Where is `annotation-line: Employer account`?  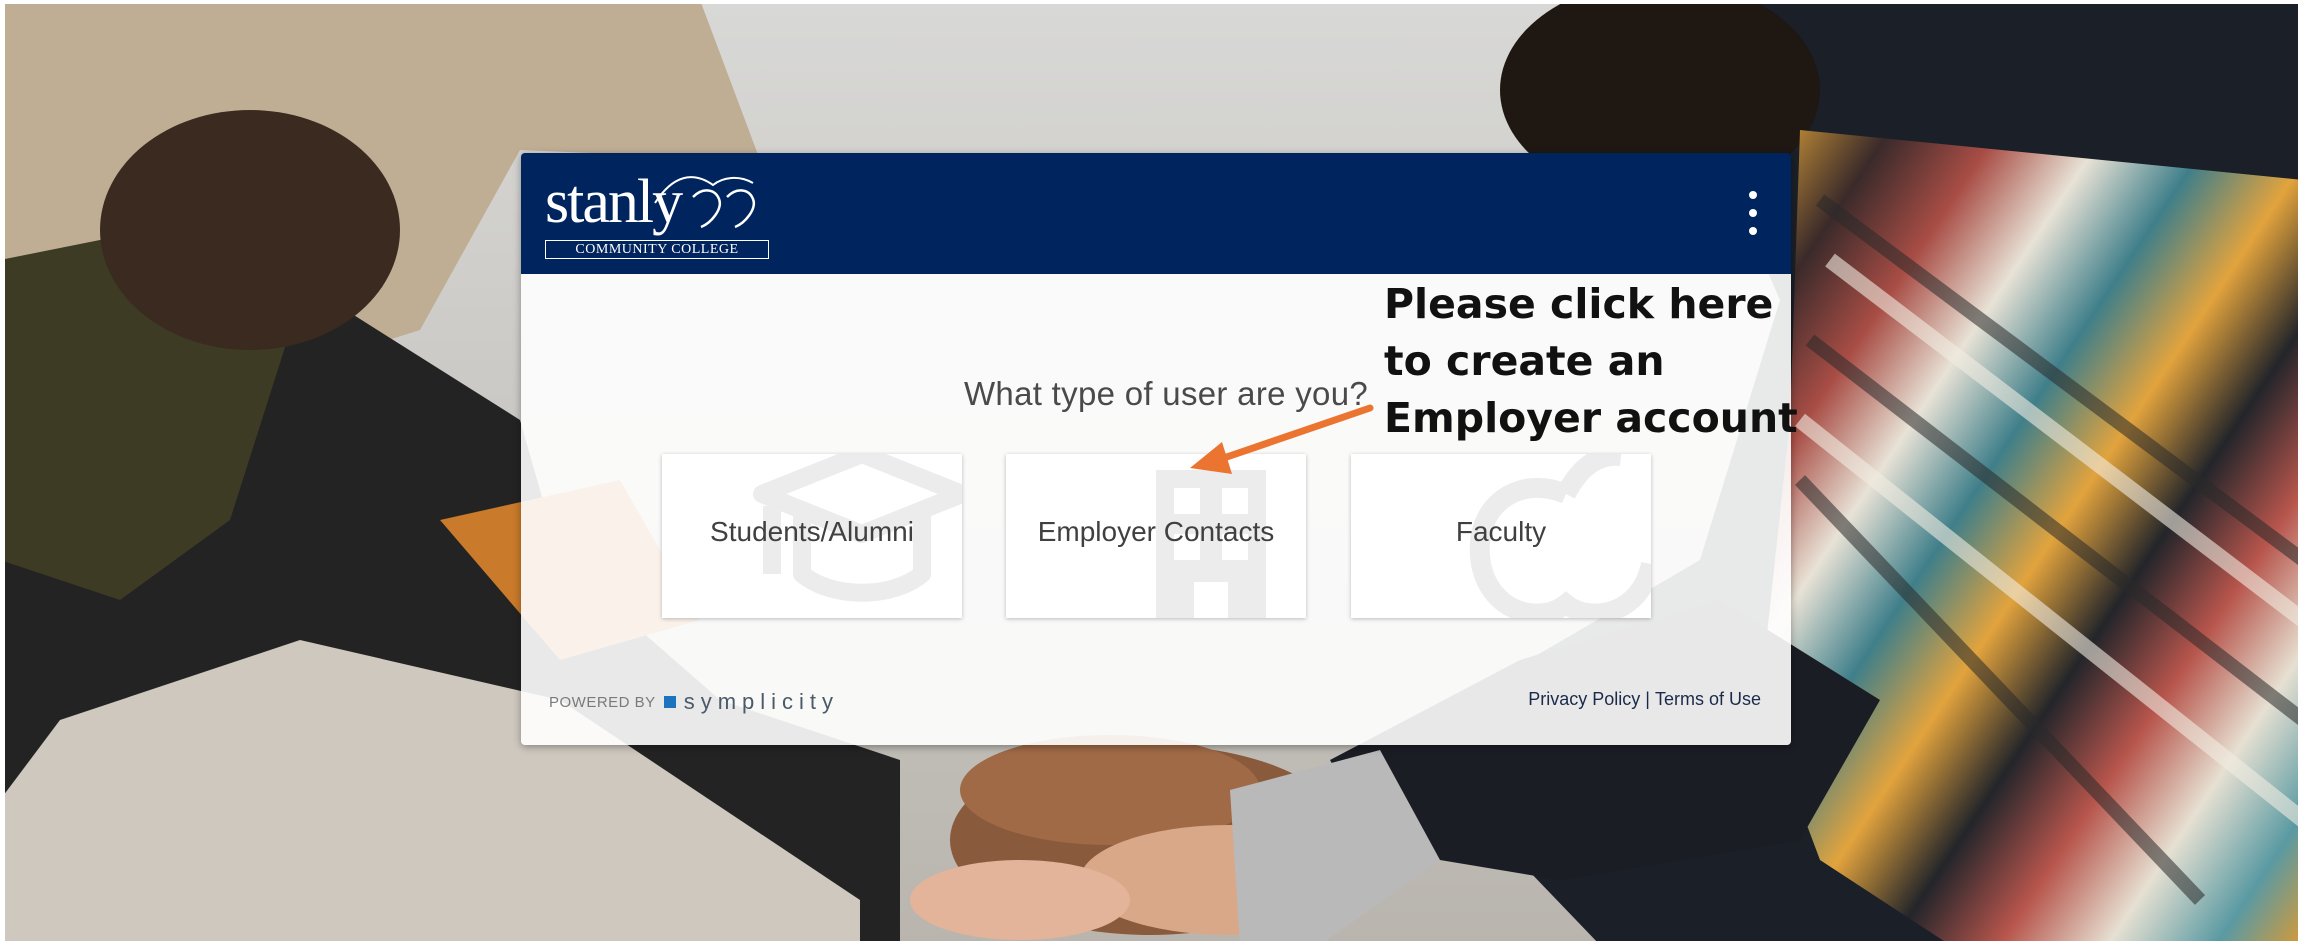 annotation-line: Employer account is located at coordinates (1591, 418).